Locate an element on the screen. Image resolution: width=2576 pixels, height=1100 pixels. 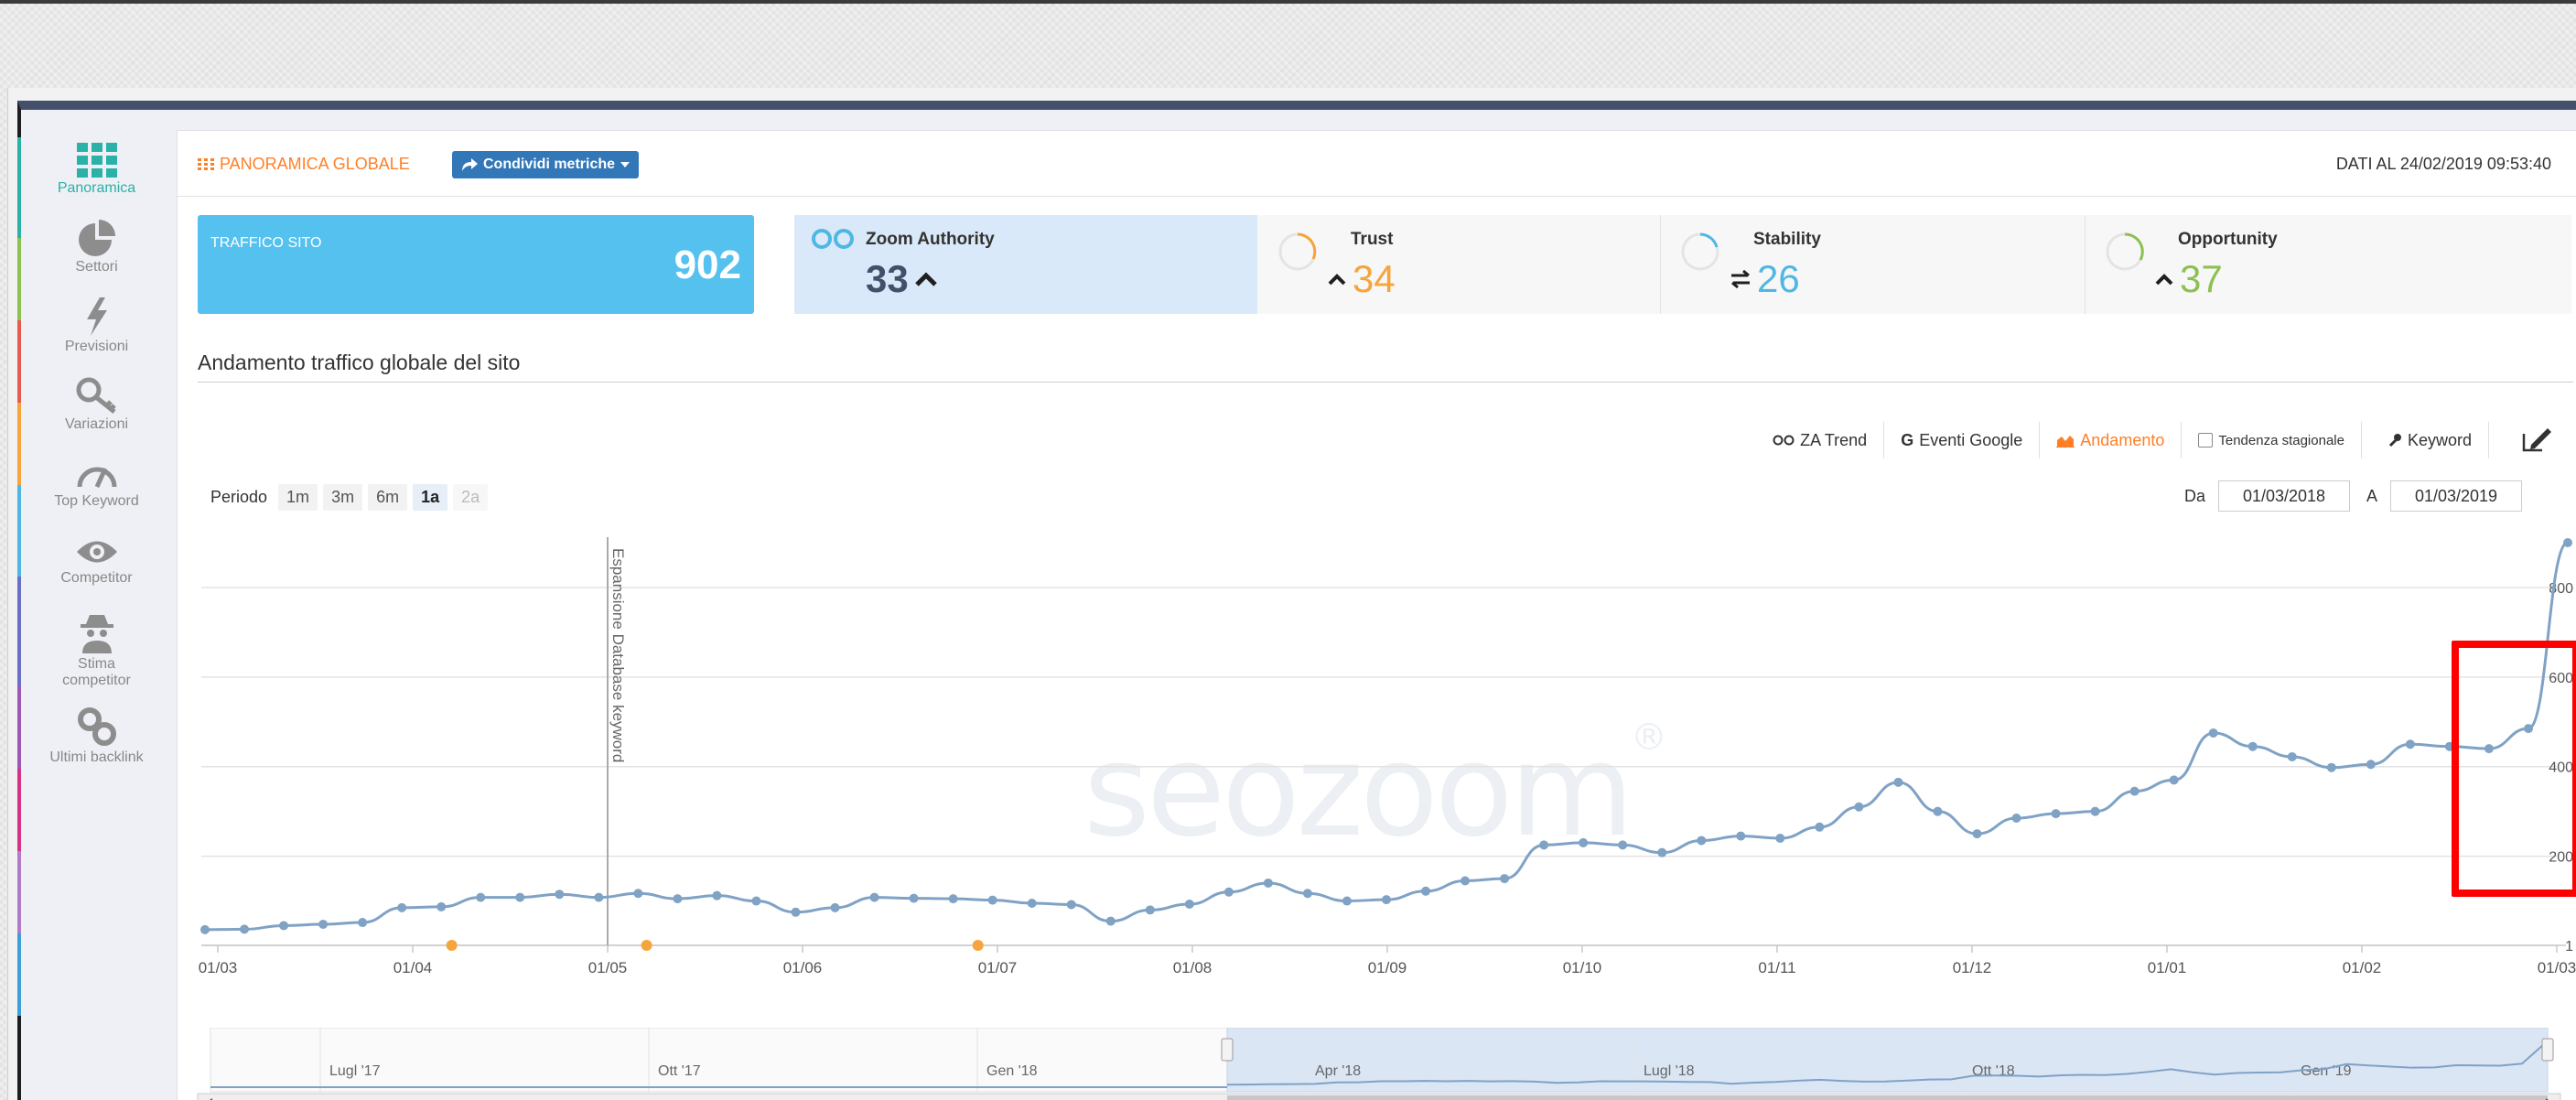
keyword-toggle: Keyword is located at coordinates (2425, 440).